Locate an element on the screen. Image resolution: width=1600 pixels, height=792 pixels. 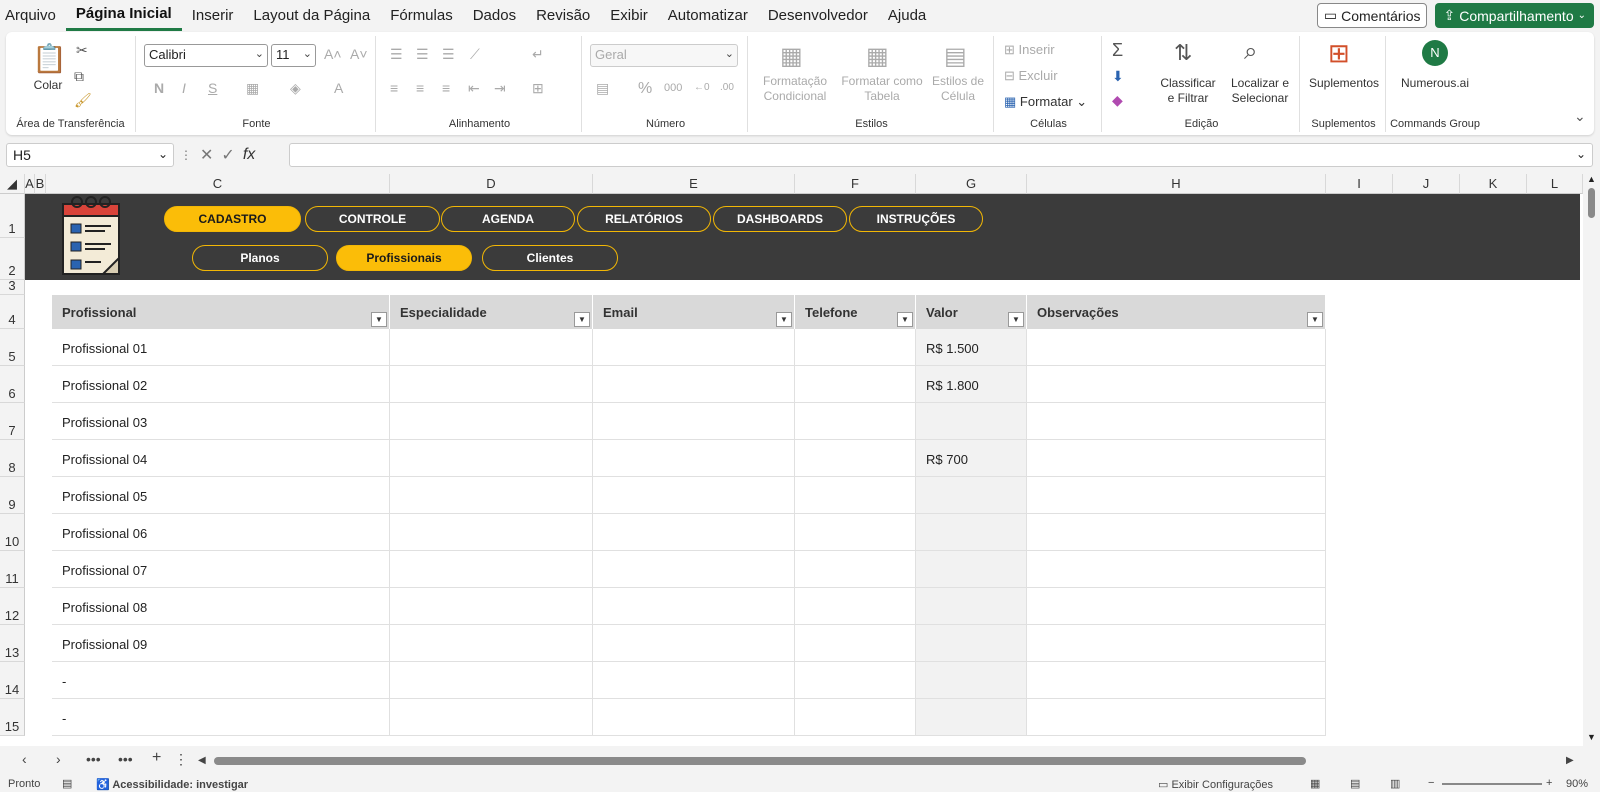
nav-main-tab: RELATÓRIOS is located at coordinates (644, 219).